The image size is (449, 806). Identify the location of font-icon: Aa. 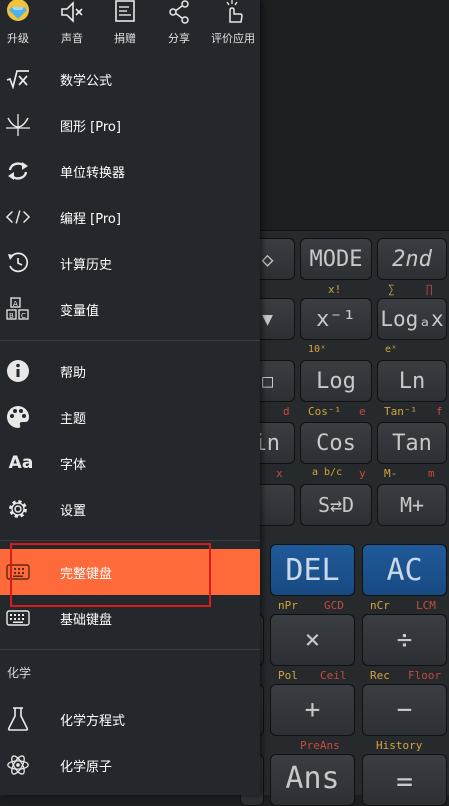
(21, 463).